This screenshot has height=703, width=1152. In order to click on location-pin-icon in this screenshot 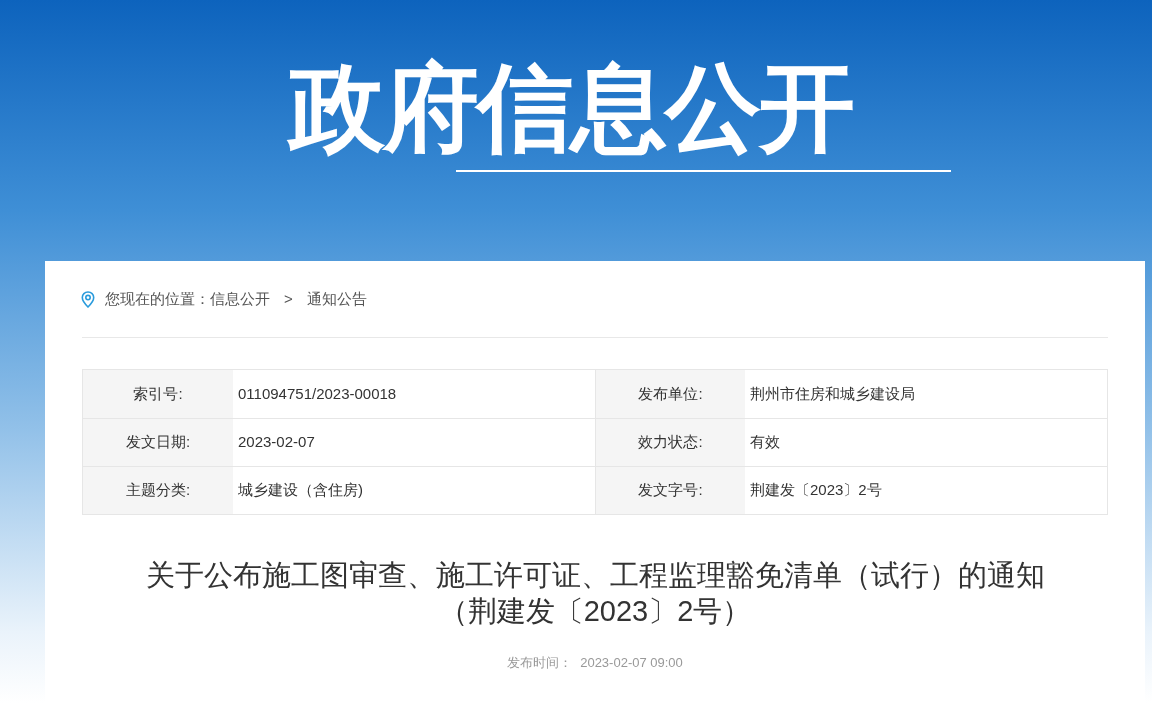, I will do `click(88, 299)`.